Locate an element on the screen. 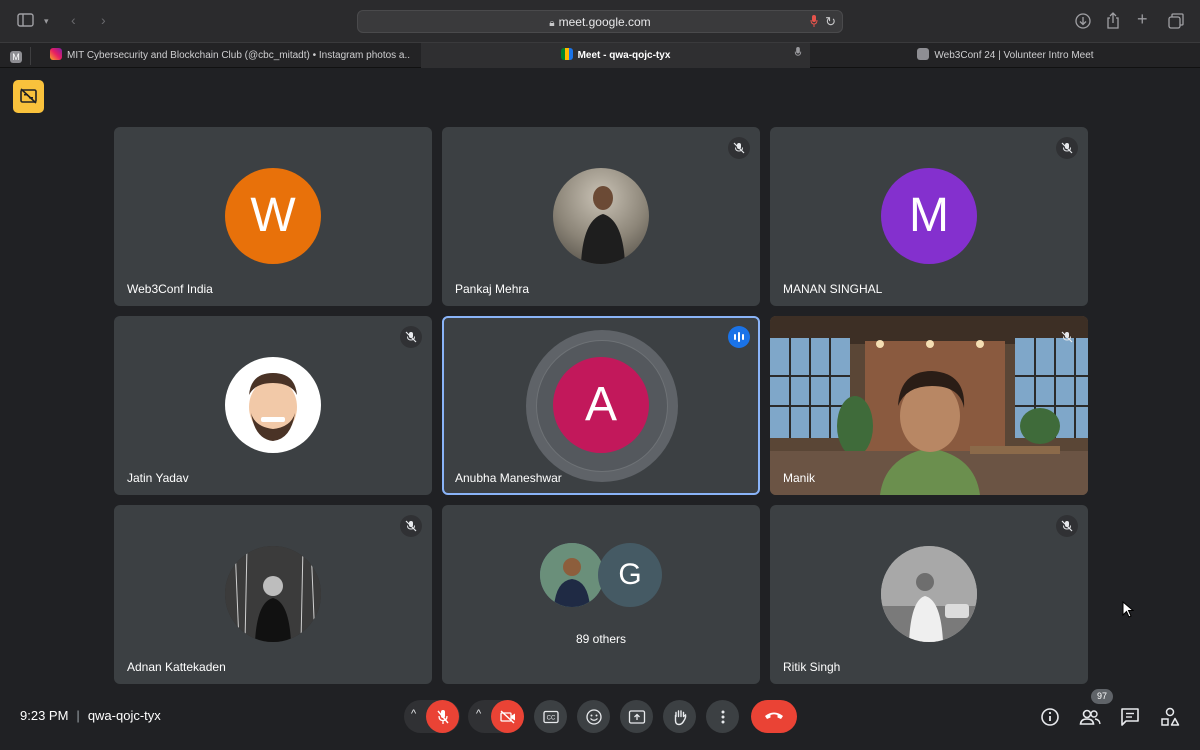 This screenshot has height=750, width=1200. avatar: M is located at coordinates (929, 216).